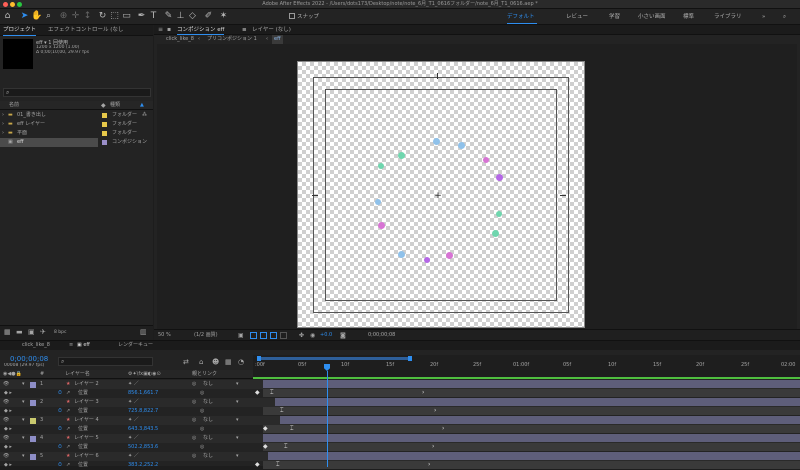 This screenshot has width=800, height=470. Describe the element at coordinates (141, 16) in the screenshot. I see `pen-tool-icon: ✒` at that location.